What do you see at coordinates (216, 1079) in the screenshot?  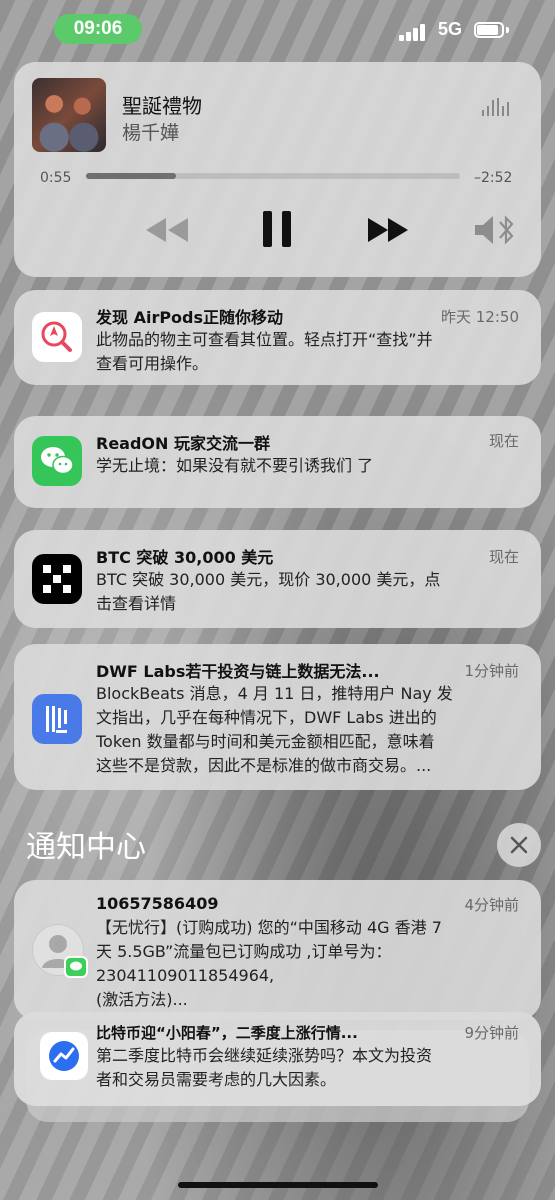 I see `body-line: 者和交易员需要考虑的几大因素。` at bounding box center [216, 1079].